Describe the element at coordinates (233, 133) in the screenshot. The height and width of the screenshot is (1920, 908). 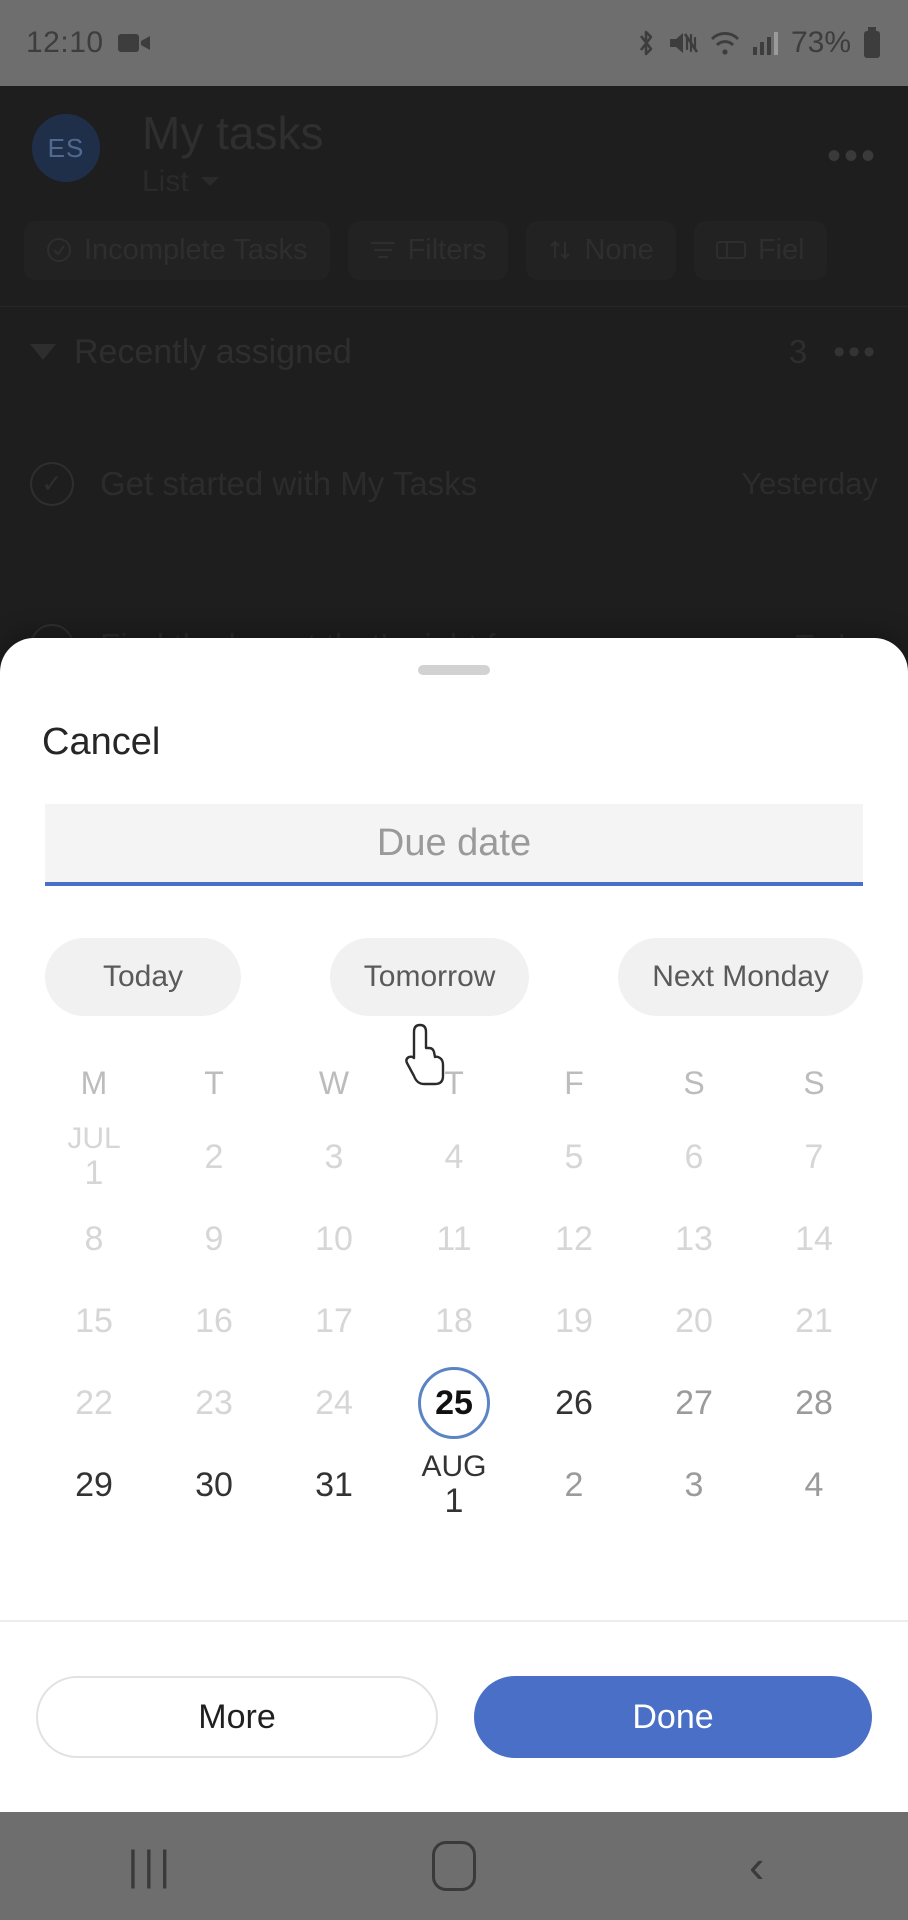
I see `page-title: My tasks` at that location.